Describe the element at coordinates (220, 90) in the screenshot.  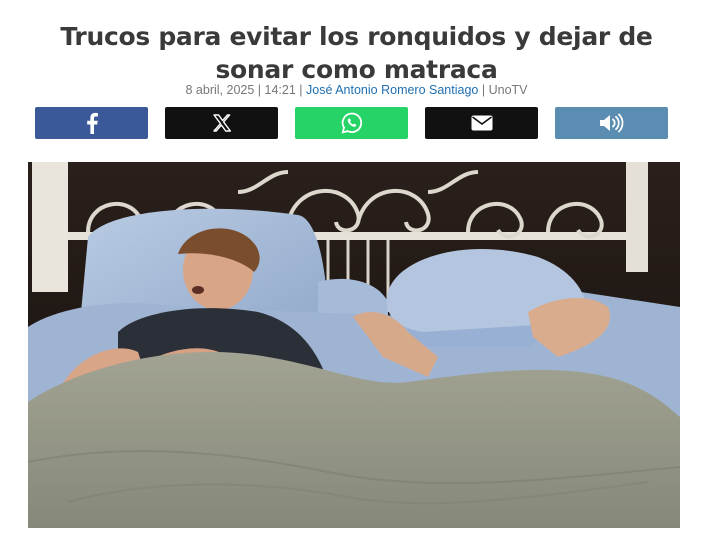
I see `article-date: 8 abril, 2025` at that location.